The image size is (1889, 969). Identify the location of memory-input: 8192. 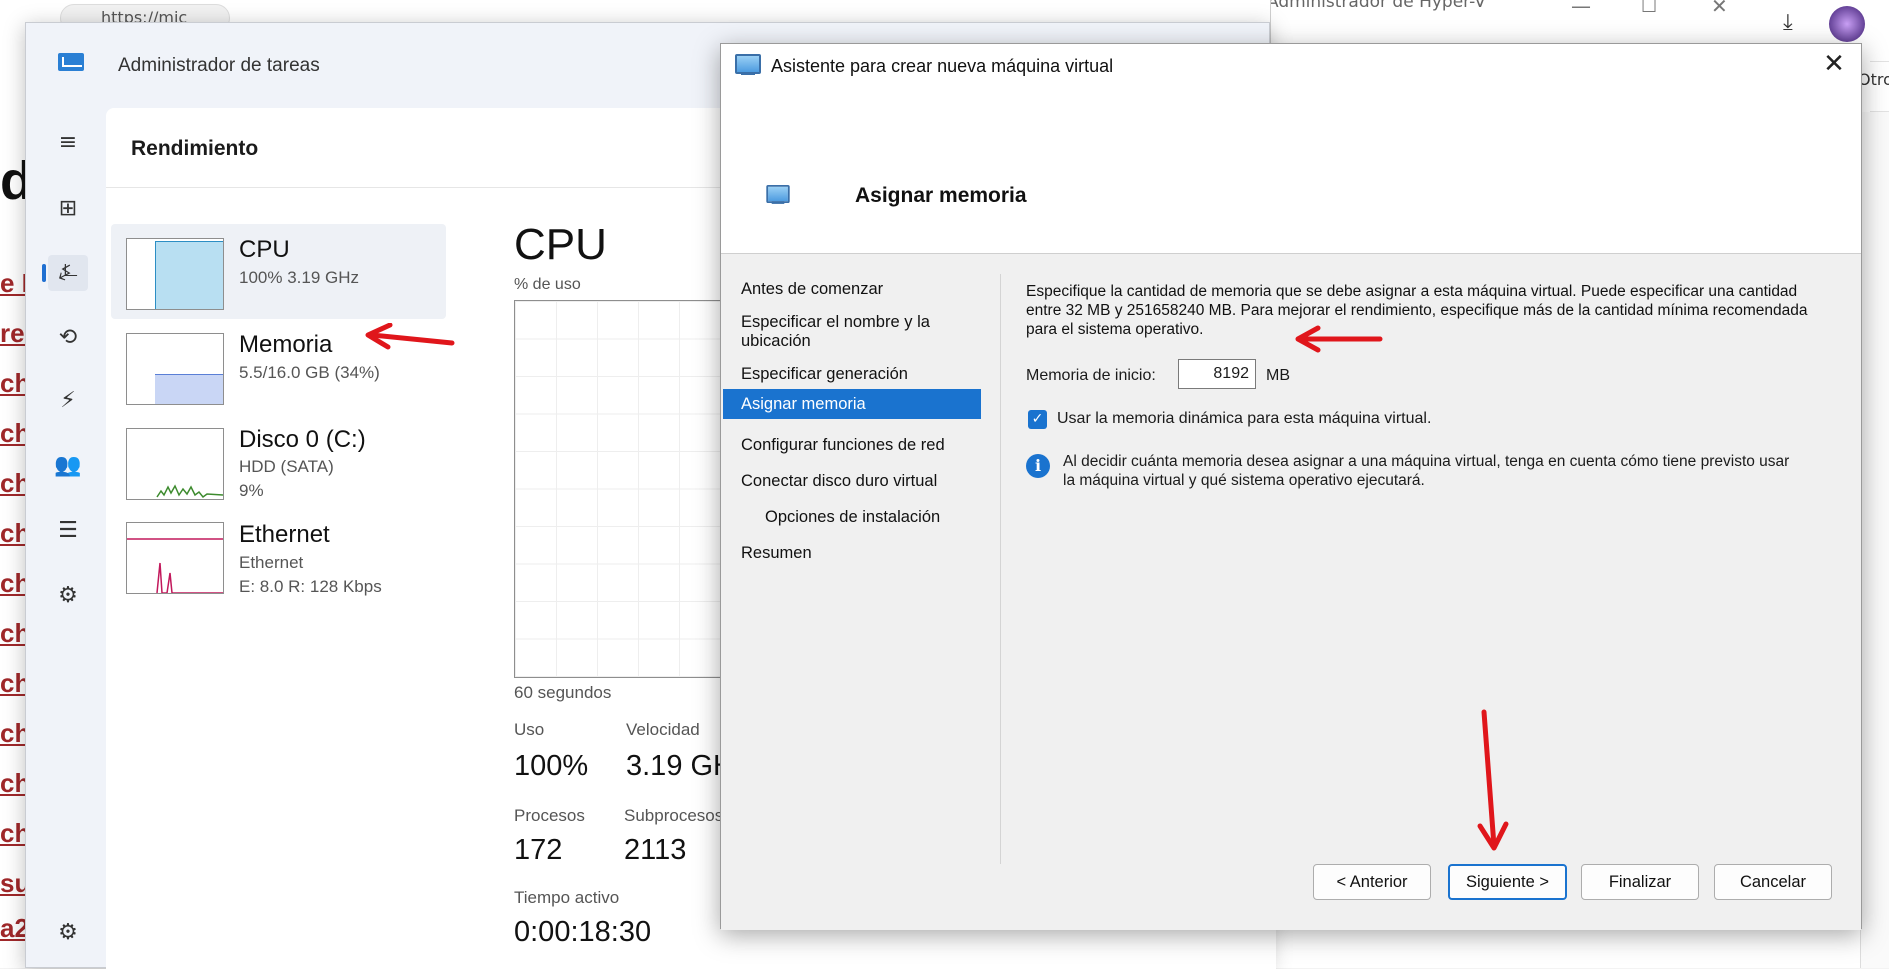
(1217, 374).